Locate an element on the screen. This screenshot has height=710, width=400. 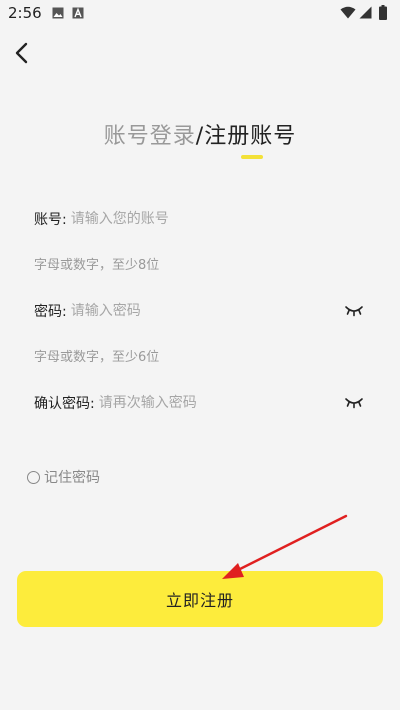
account-hint: 字母或数字，至少8位 is located at coordinates (97, 265).